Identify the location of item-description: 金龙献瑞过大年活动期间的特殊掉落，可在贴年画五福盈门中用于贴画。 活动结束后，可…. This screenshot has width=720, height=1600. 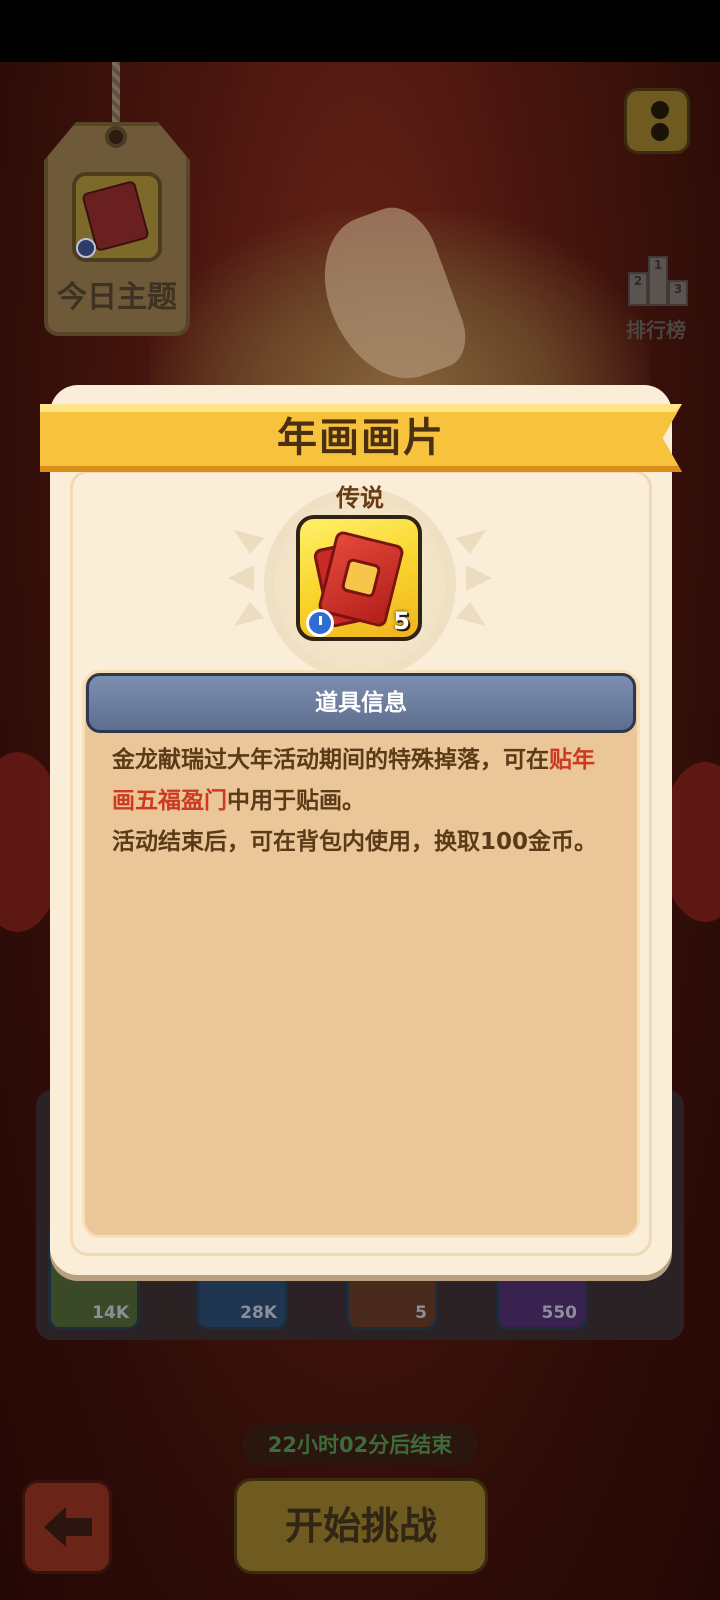
(356, 801).